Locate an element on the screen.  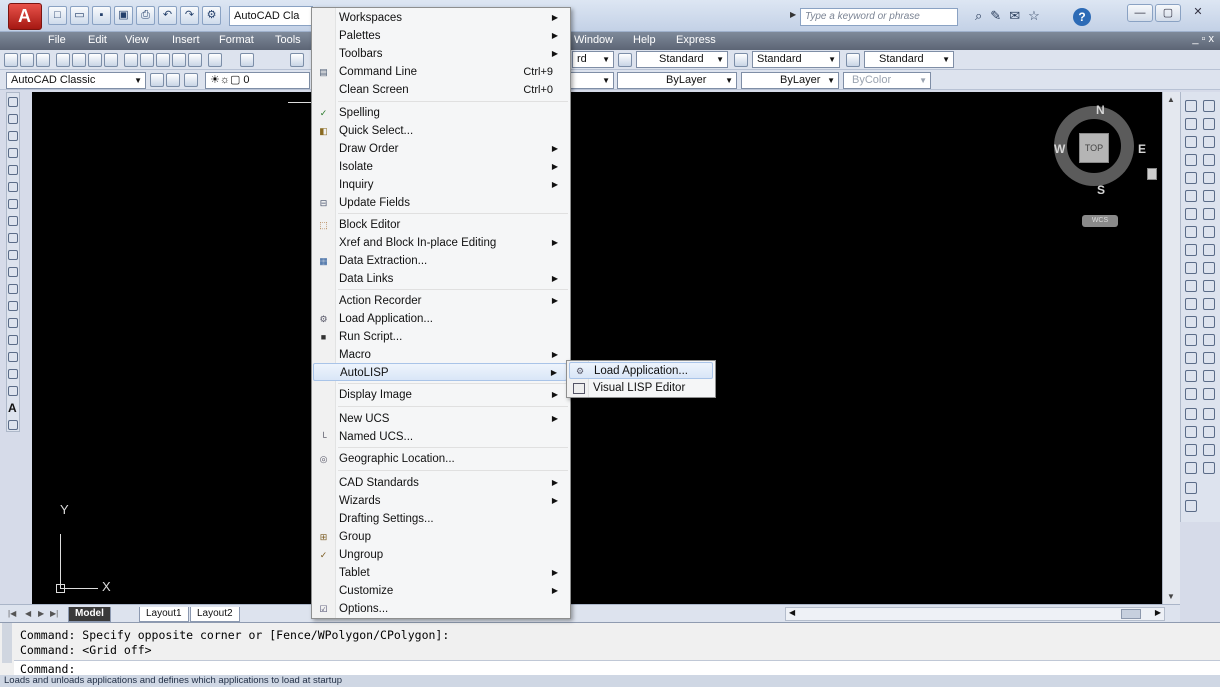
multiline-text-icon: A is located at coordinates (13, 408).